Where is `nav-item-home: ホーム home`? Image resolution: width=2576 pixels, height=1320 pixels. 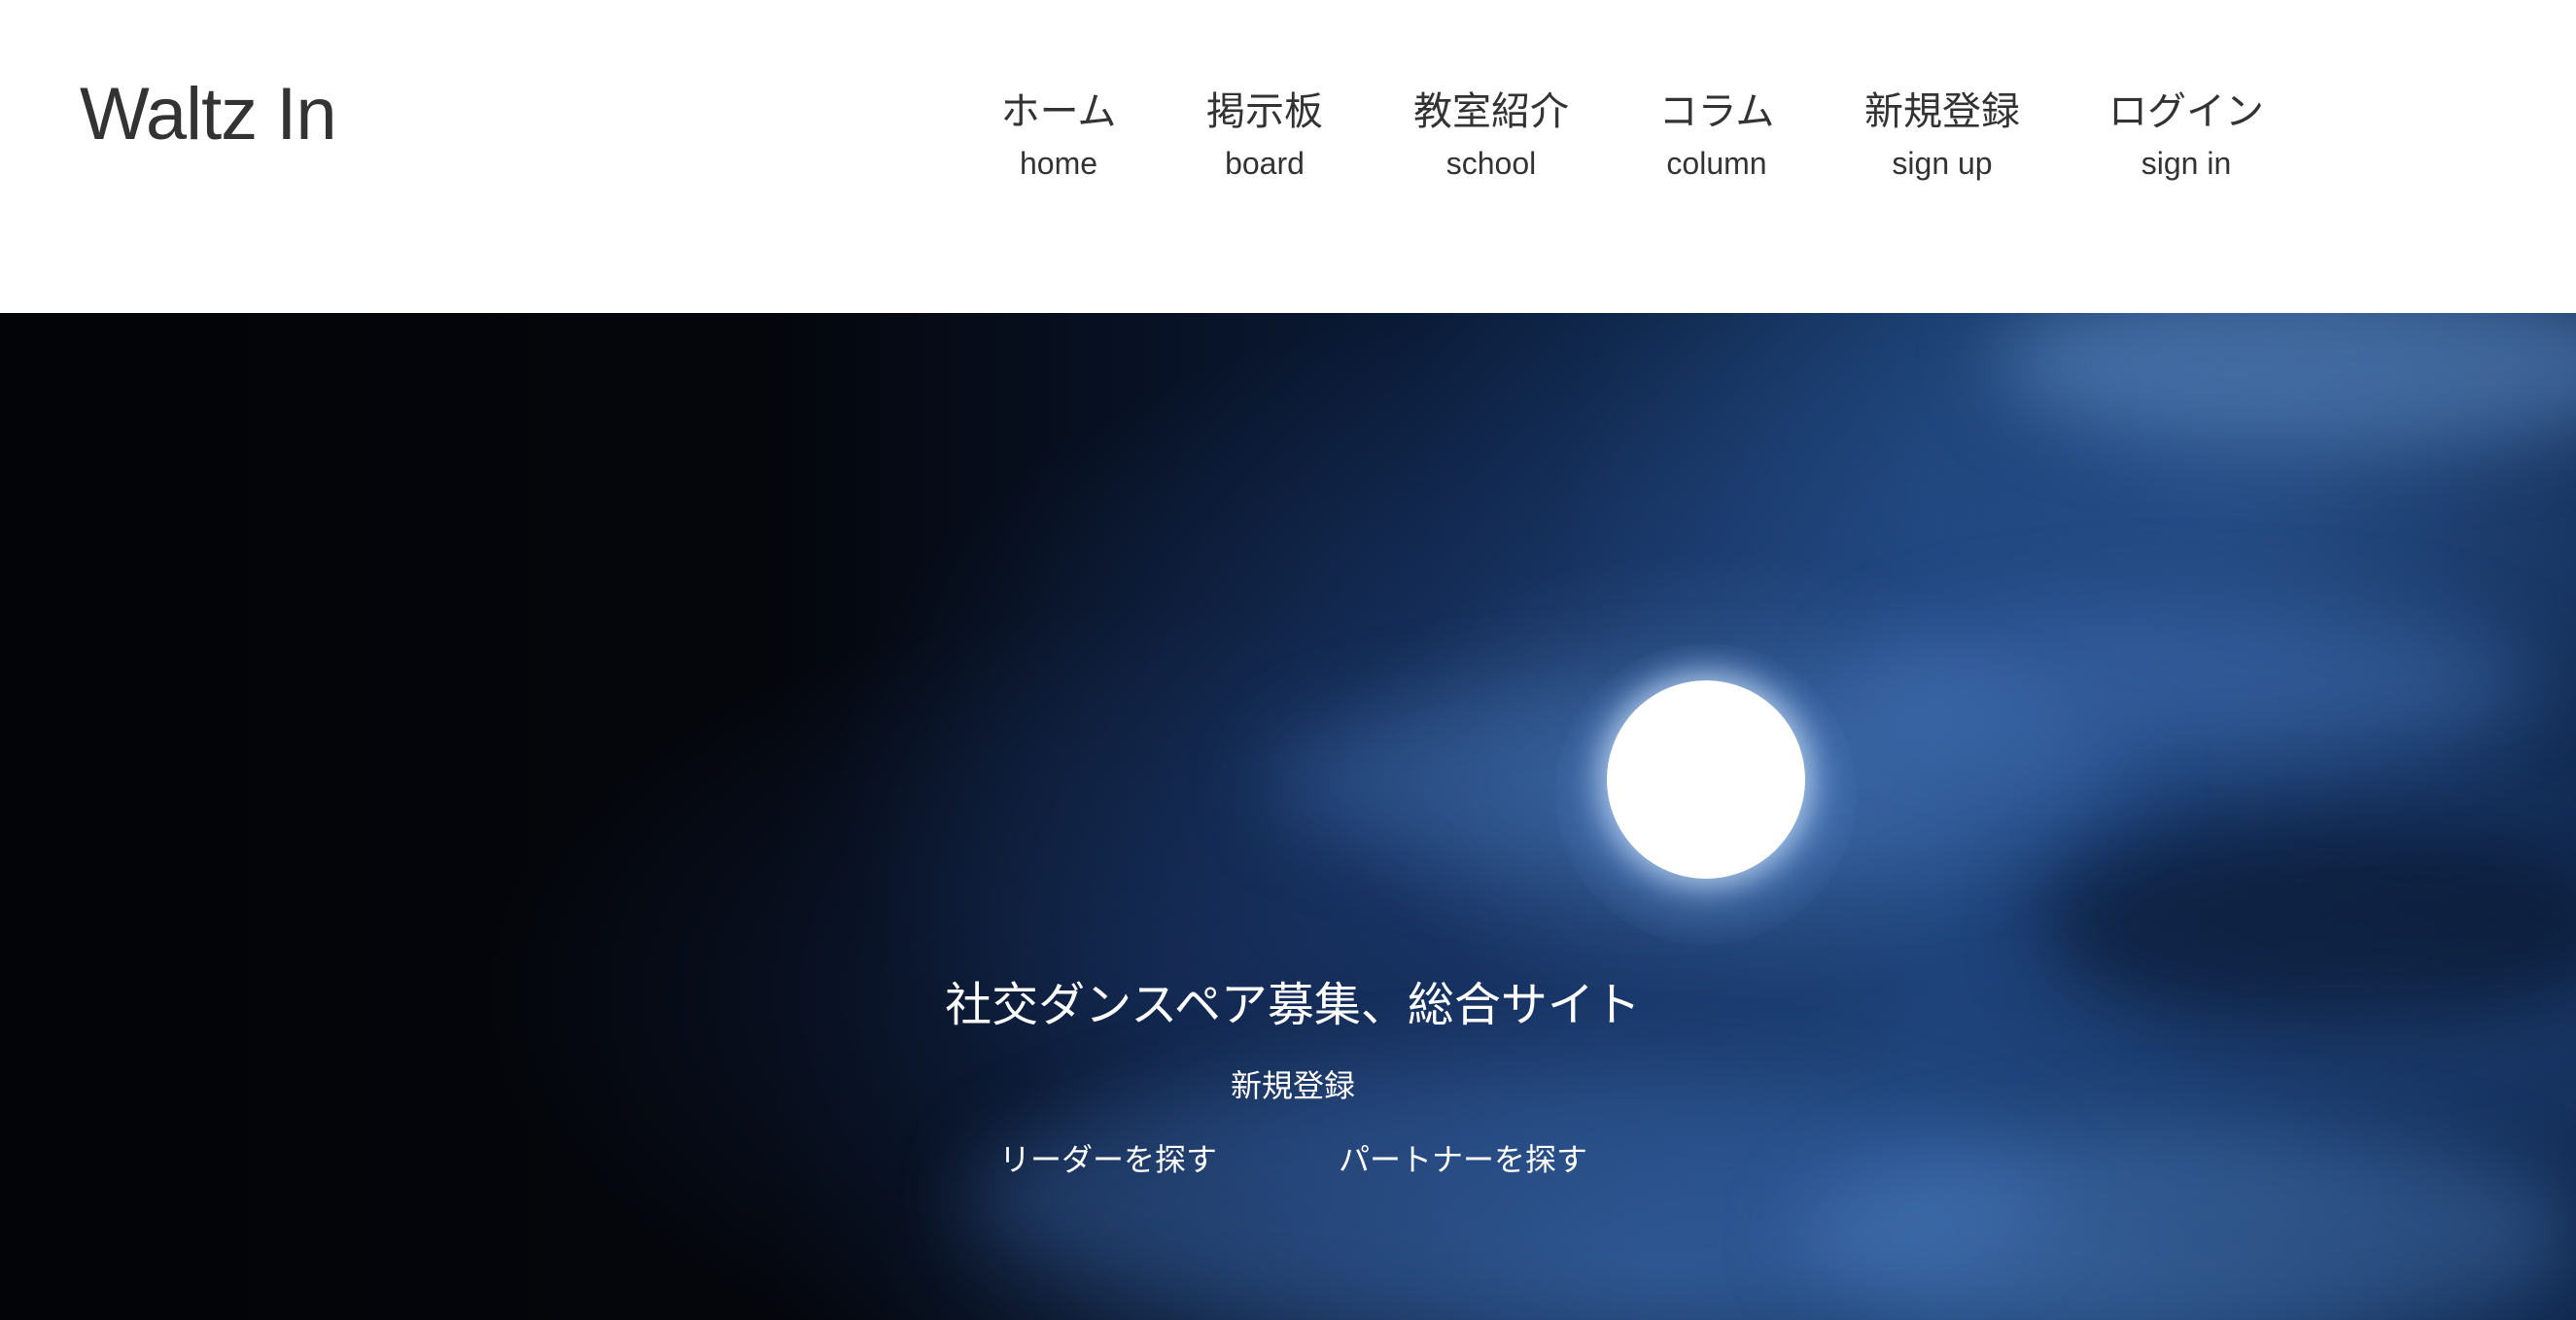 nav-item-home: ホーム home is located at coordinates (1059, 135).